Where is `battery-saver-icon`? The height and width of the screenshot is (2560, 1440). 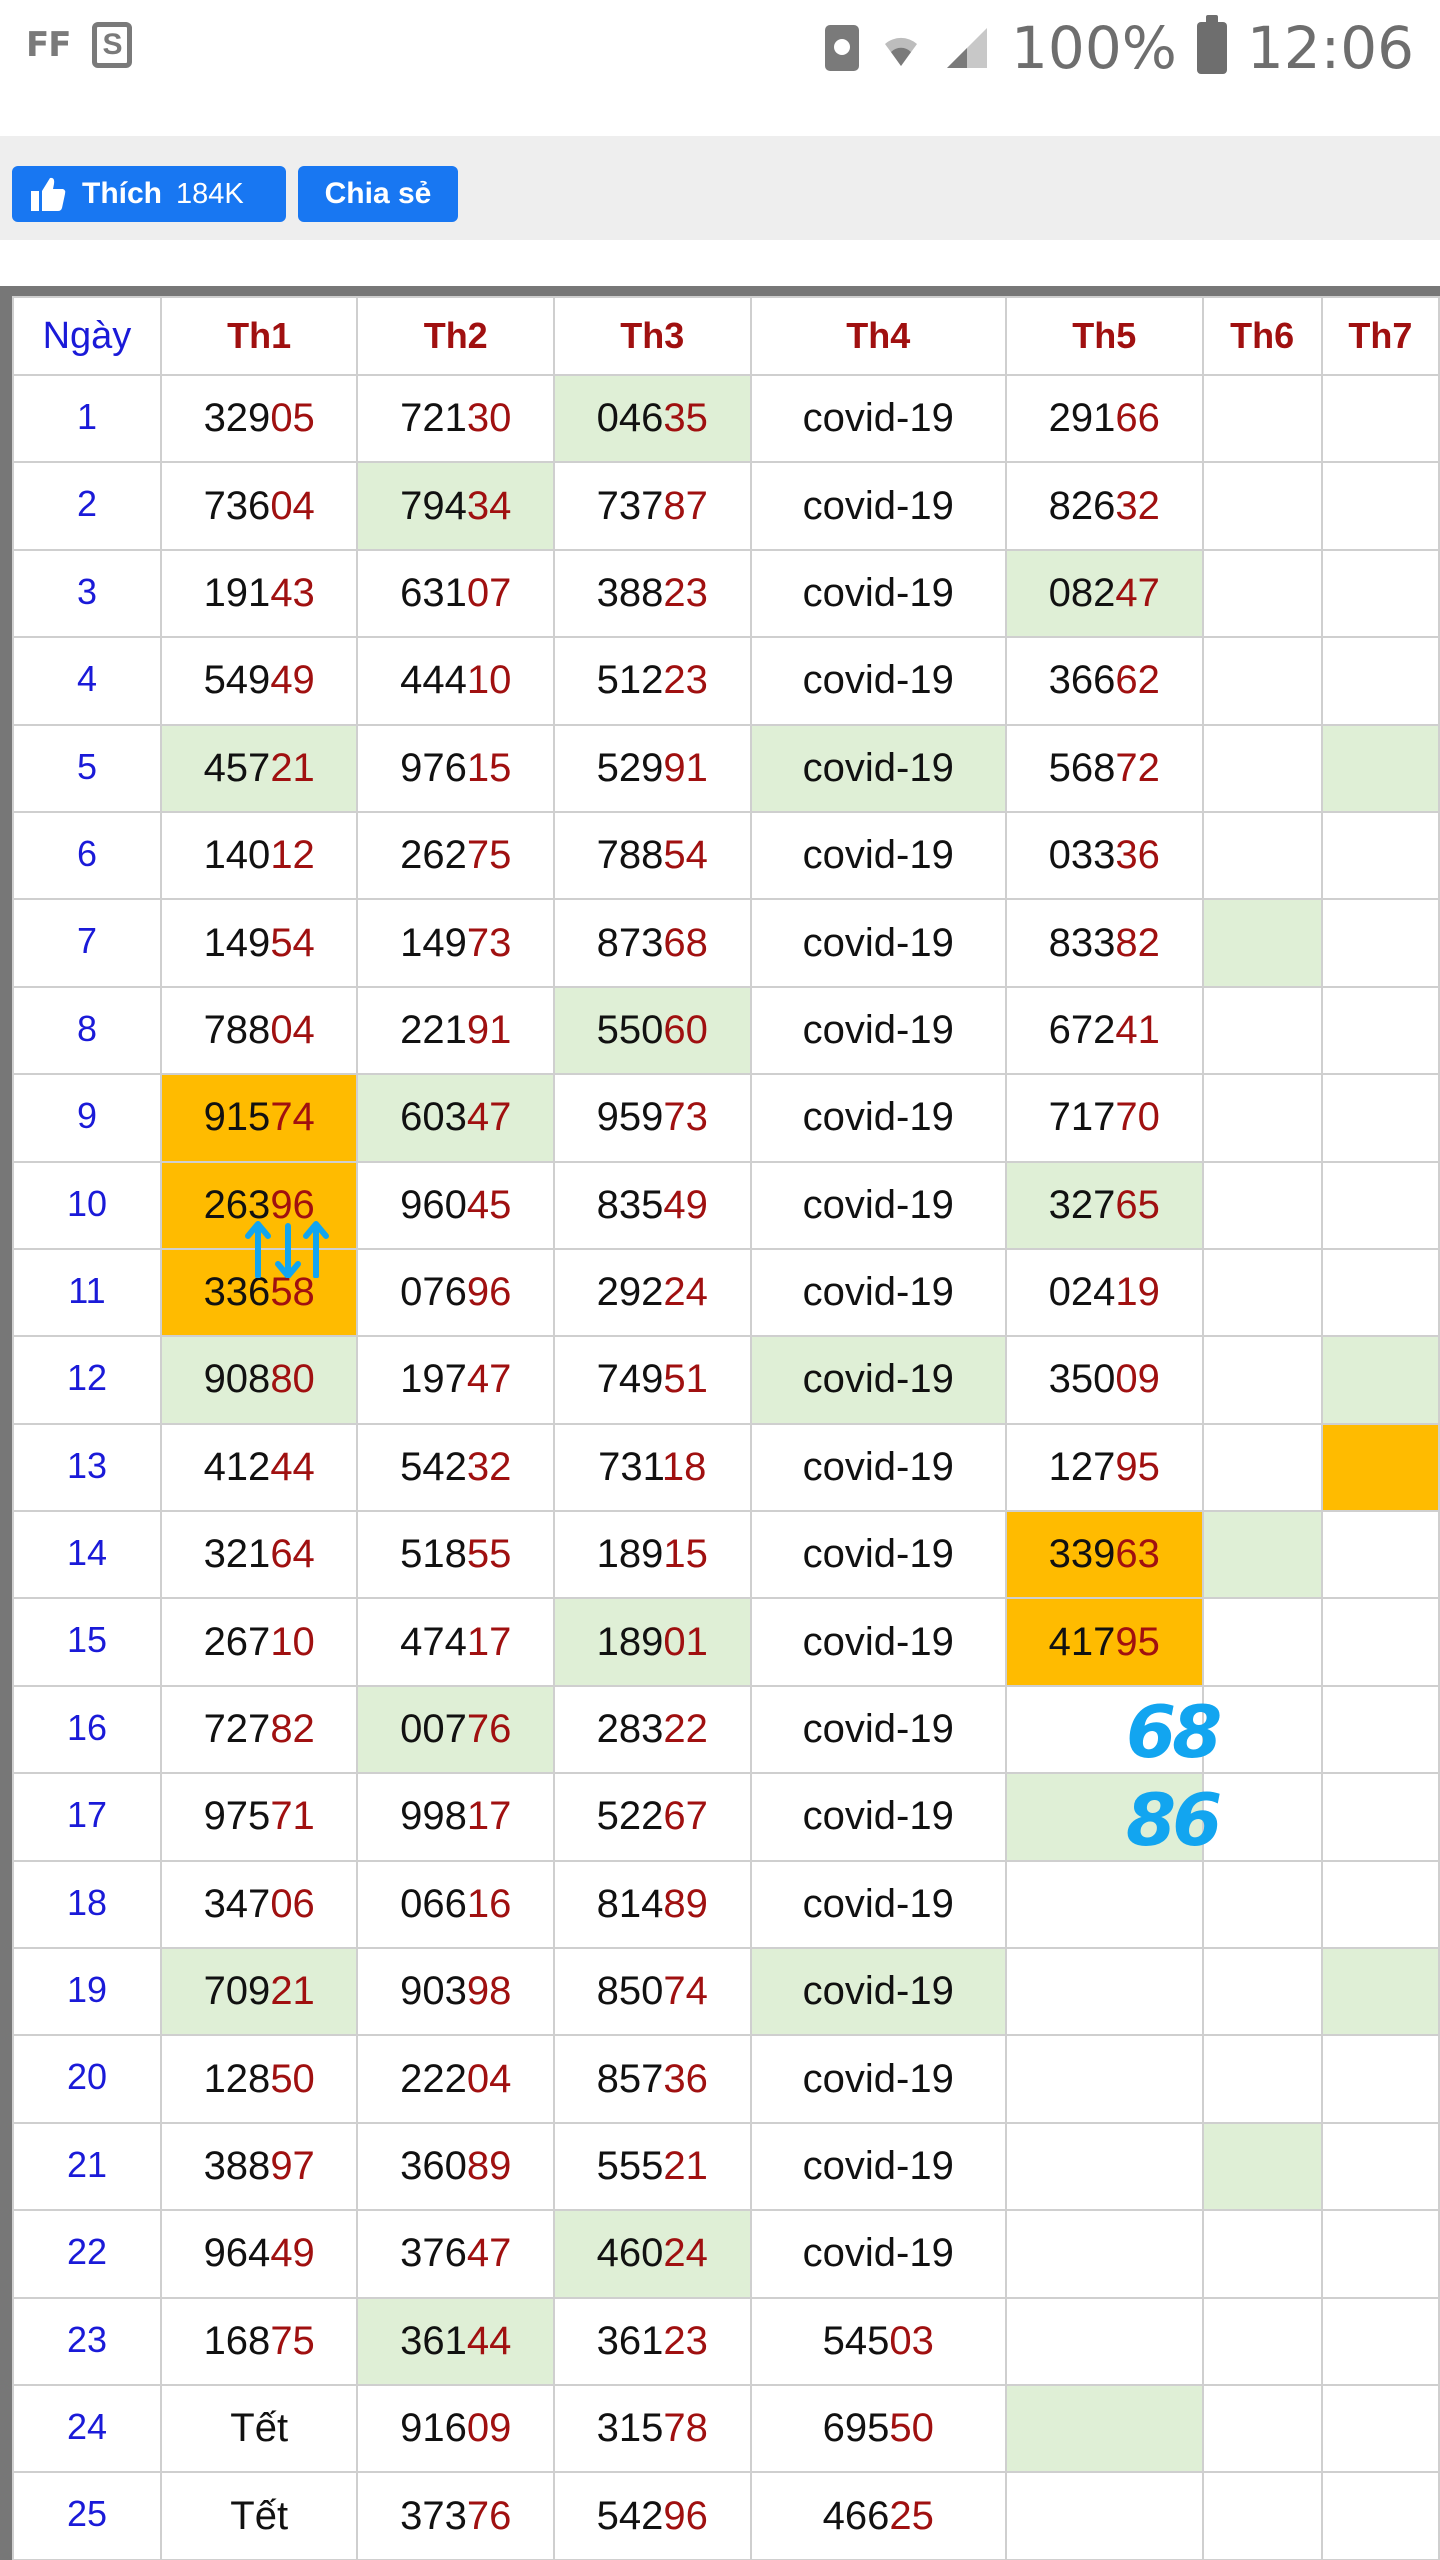
battery-saver-icon is located at coordinates (842, 48).